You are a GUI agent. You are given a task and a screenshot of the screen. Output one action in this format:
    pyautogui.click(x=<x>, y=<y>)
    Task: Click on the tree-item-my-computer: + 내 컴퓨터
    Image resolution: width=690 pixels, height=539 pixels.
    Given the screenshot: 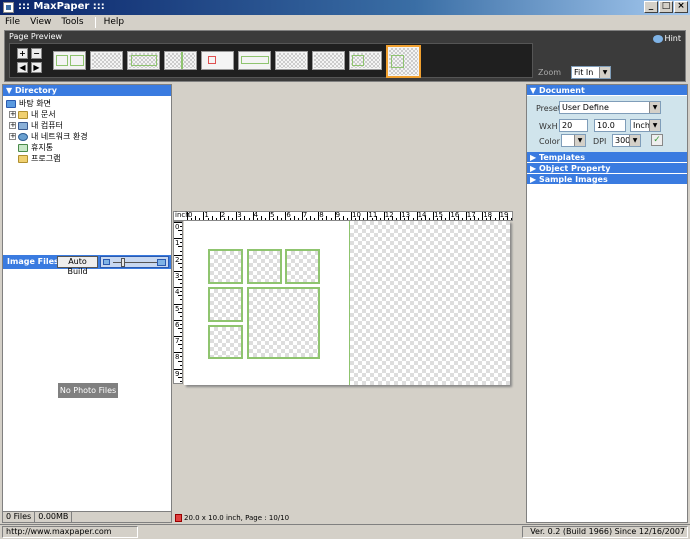 What is the action you would take?
    pyautogui.click(x=86, y=125)
    